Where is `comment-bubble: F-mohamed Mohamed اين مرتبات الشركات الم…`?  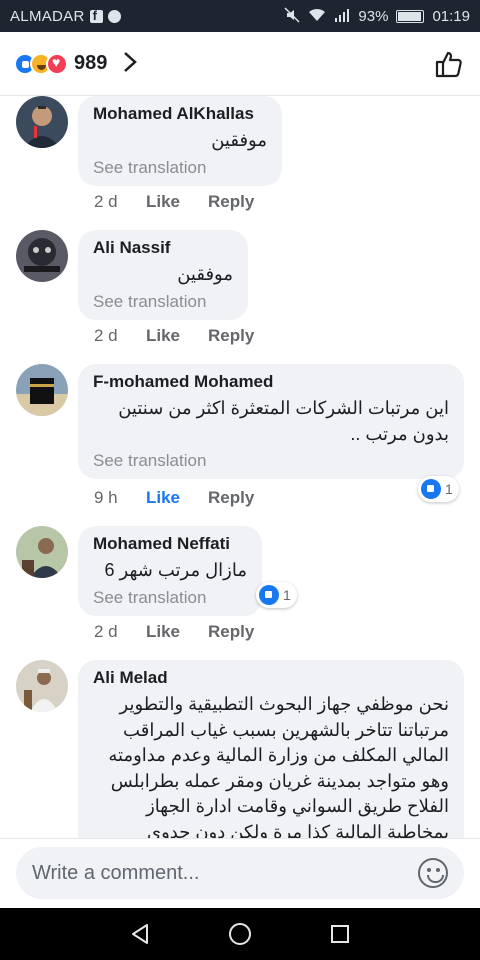 comment-bubble: F-mohamed Mohamed اين مرتبات الشركات الم… is located at coordinates (271, 422).